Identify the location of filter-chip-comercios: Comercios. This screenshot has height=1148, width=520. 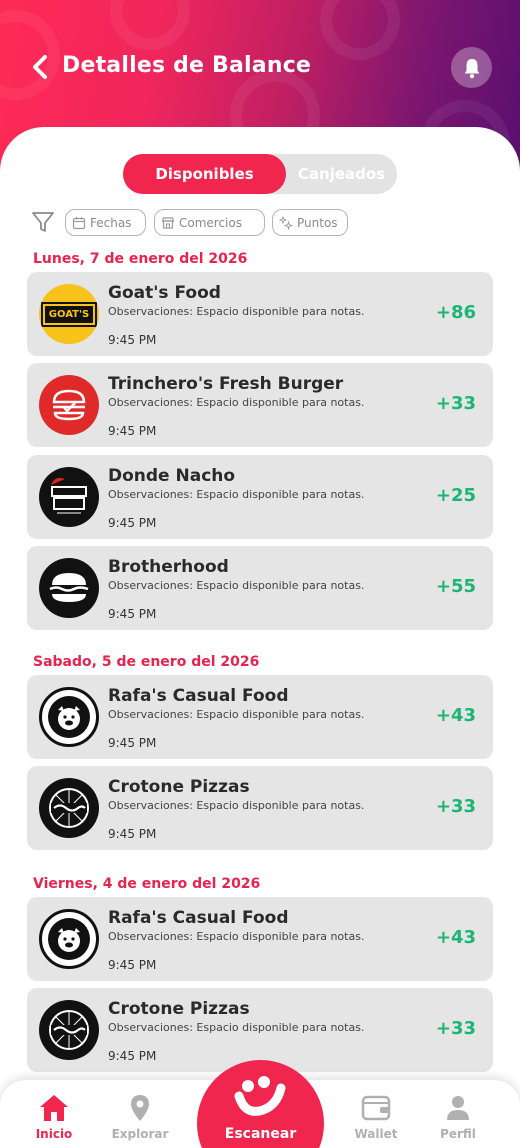
(209, 222).